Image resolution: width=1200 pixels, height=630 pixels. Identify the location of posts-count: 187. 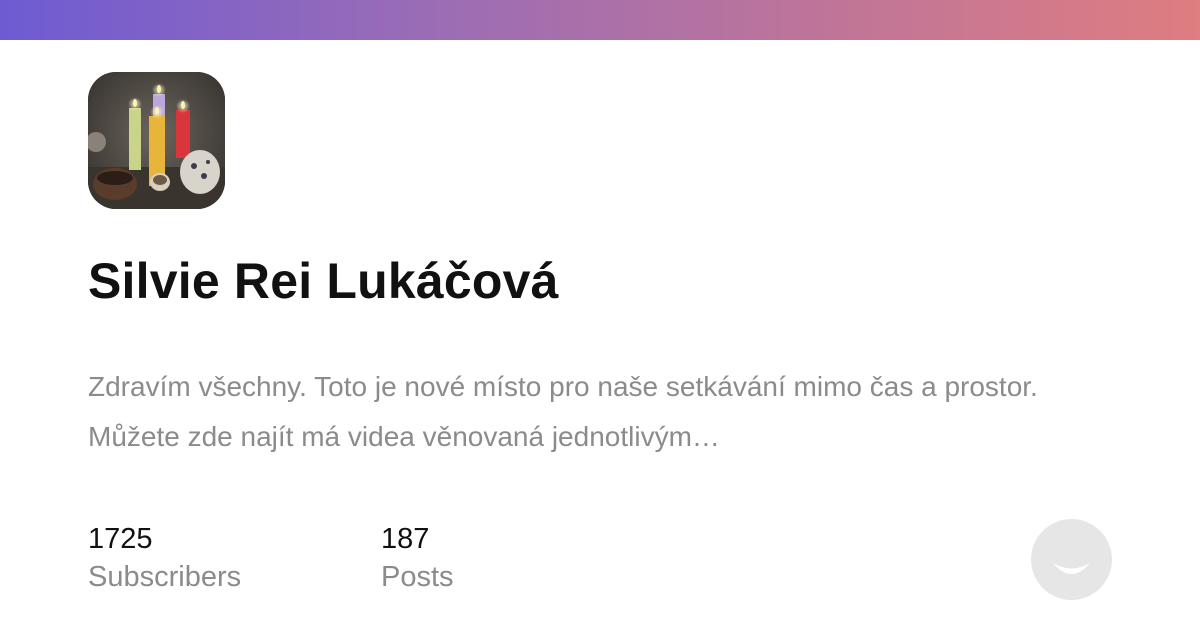
(405, 539).